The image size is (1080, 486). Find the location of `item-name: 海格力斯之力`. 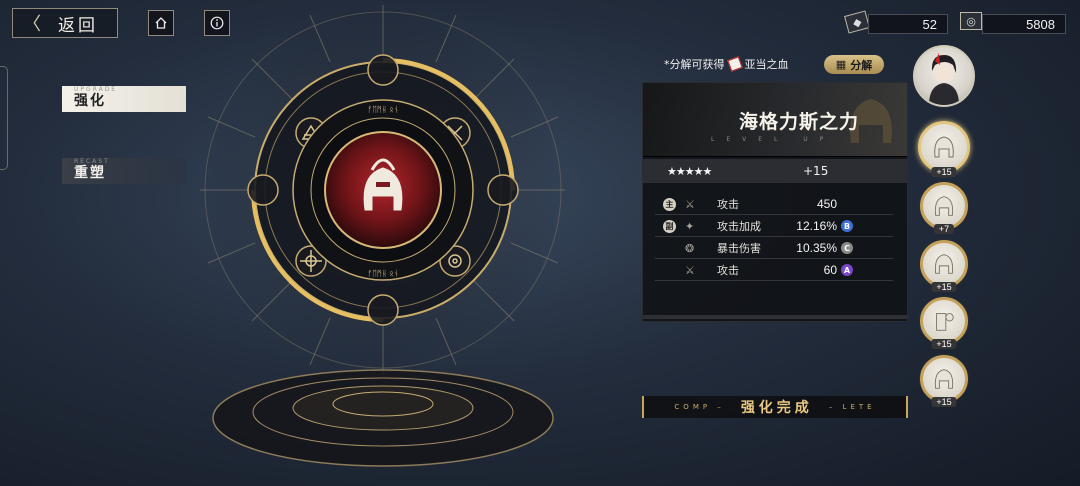

item-name: 海格力斯之力 is located at coordinates (798, 122).